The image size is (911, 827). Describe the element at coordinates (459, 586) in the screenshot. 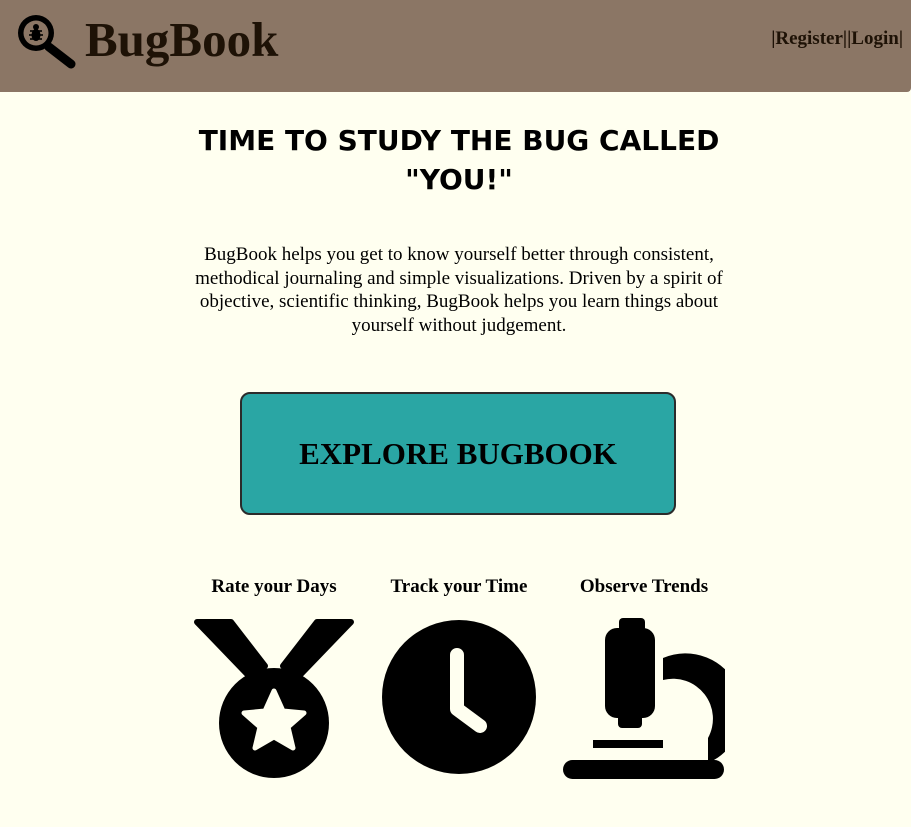

I see `feature-title: Track your Time` at that location.